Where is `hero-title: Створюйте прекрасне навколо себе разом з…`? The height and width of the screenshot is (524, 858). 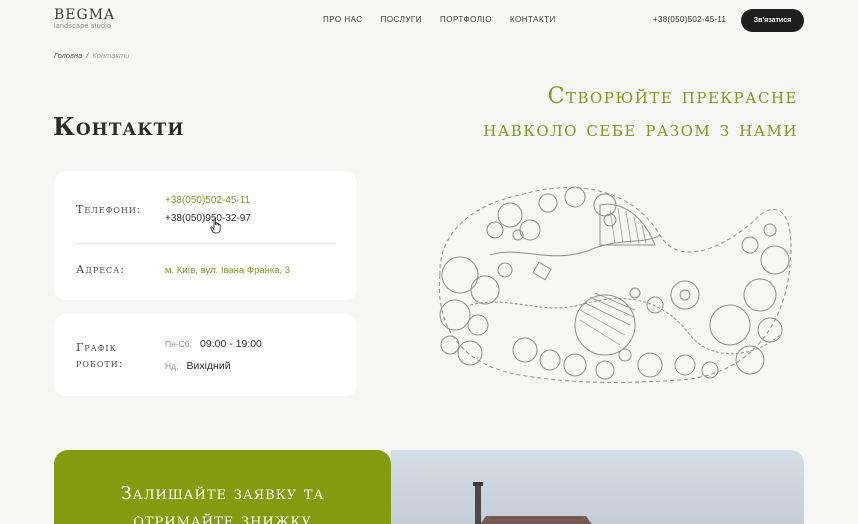
hero-title: Створюйте прекрасне навколо себе разом з… is located at coordinates (588, 113).